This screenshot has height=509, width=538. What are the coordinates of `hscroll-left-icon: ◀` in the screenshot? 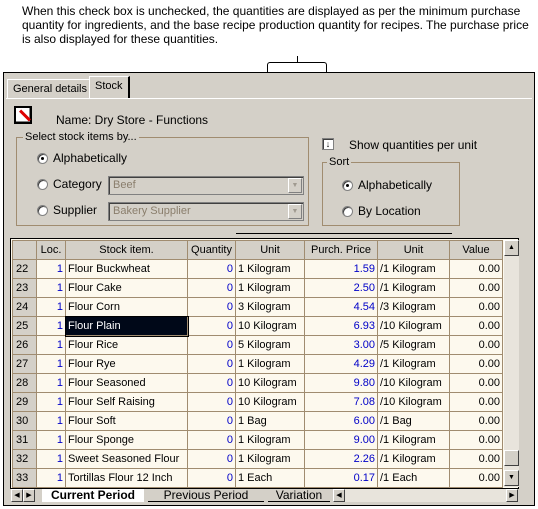 It's located at (339, 495).